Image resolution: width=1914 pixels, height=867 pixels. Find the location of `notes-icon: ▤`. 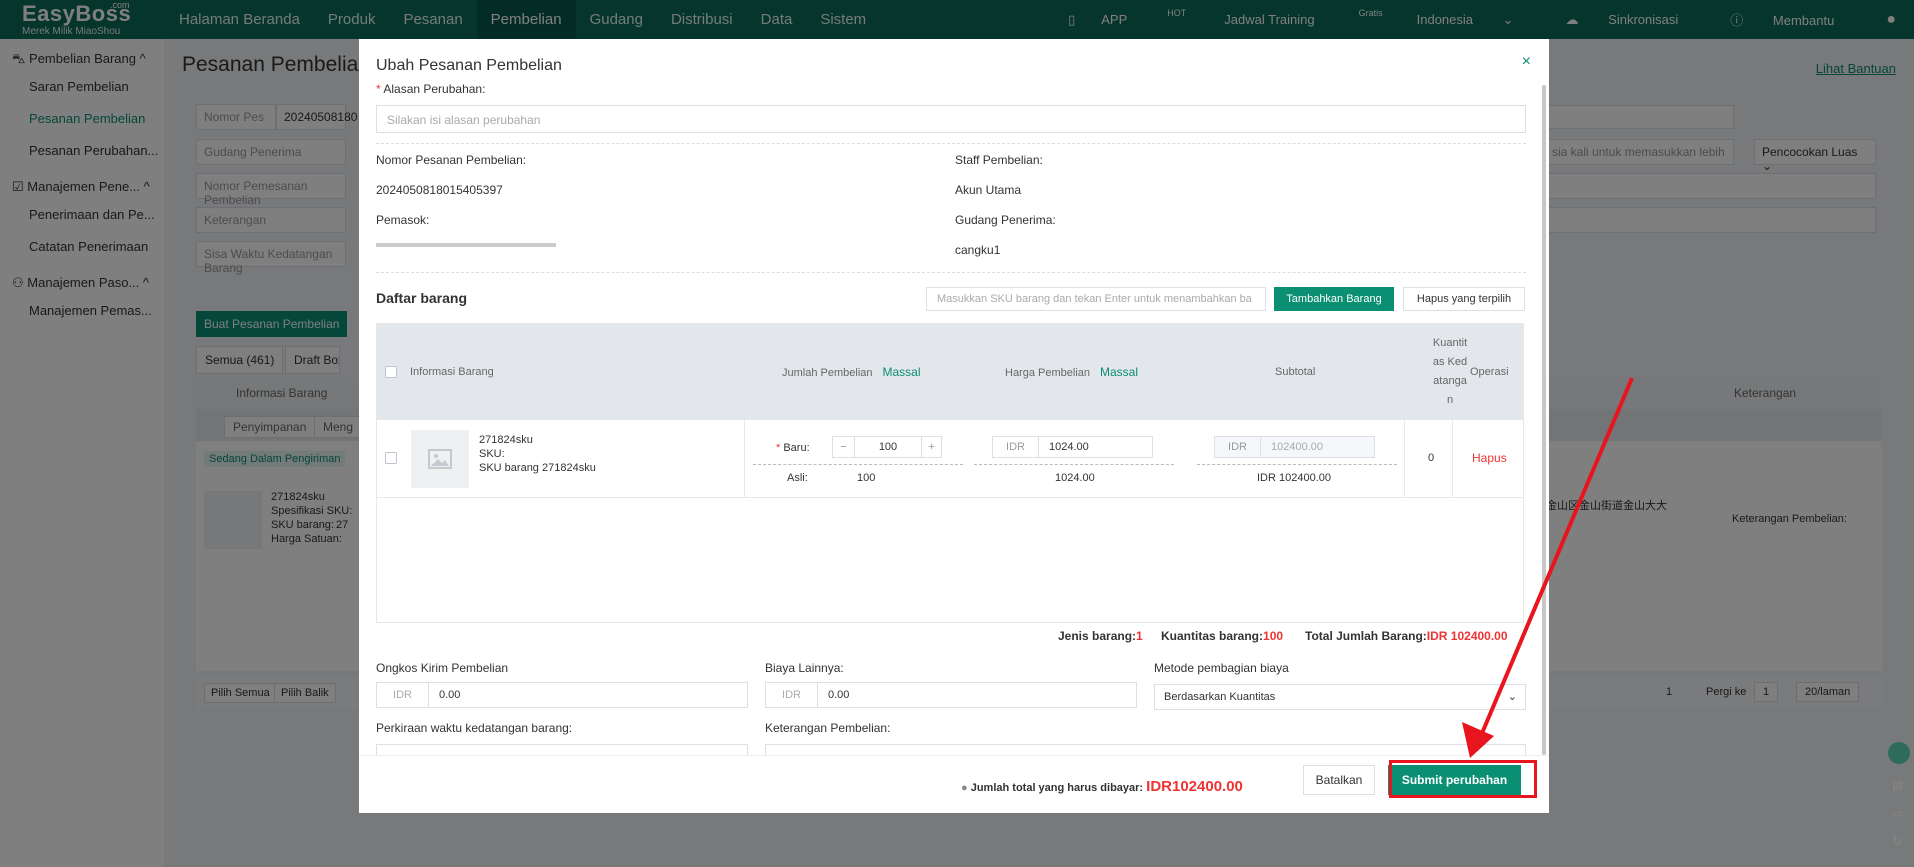

notes-icon: ▤ is located at coordinates (1897, 785).